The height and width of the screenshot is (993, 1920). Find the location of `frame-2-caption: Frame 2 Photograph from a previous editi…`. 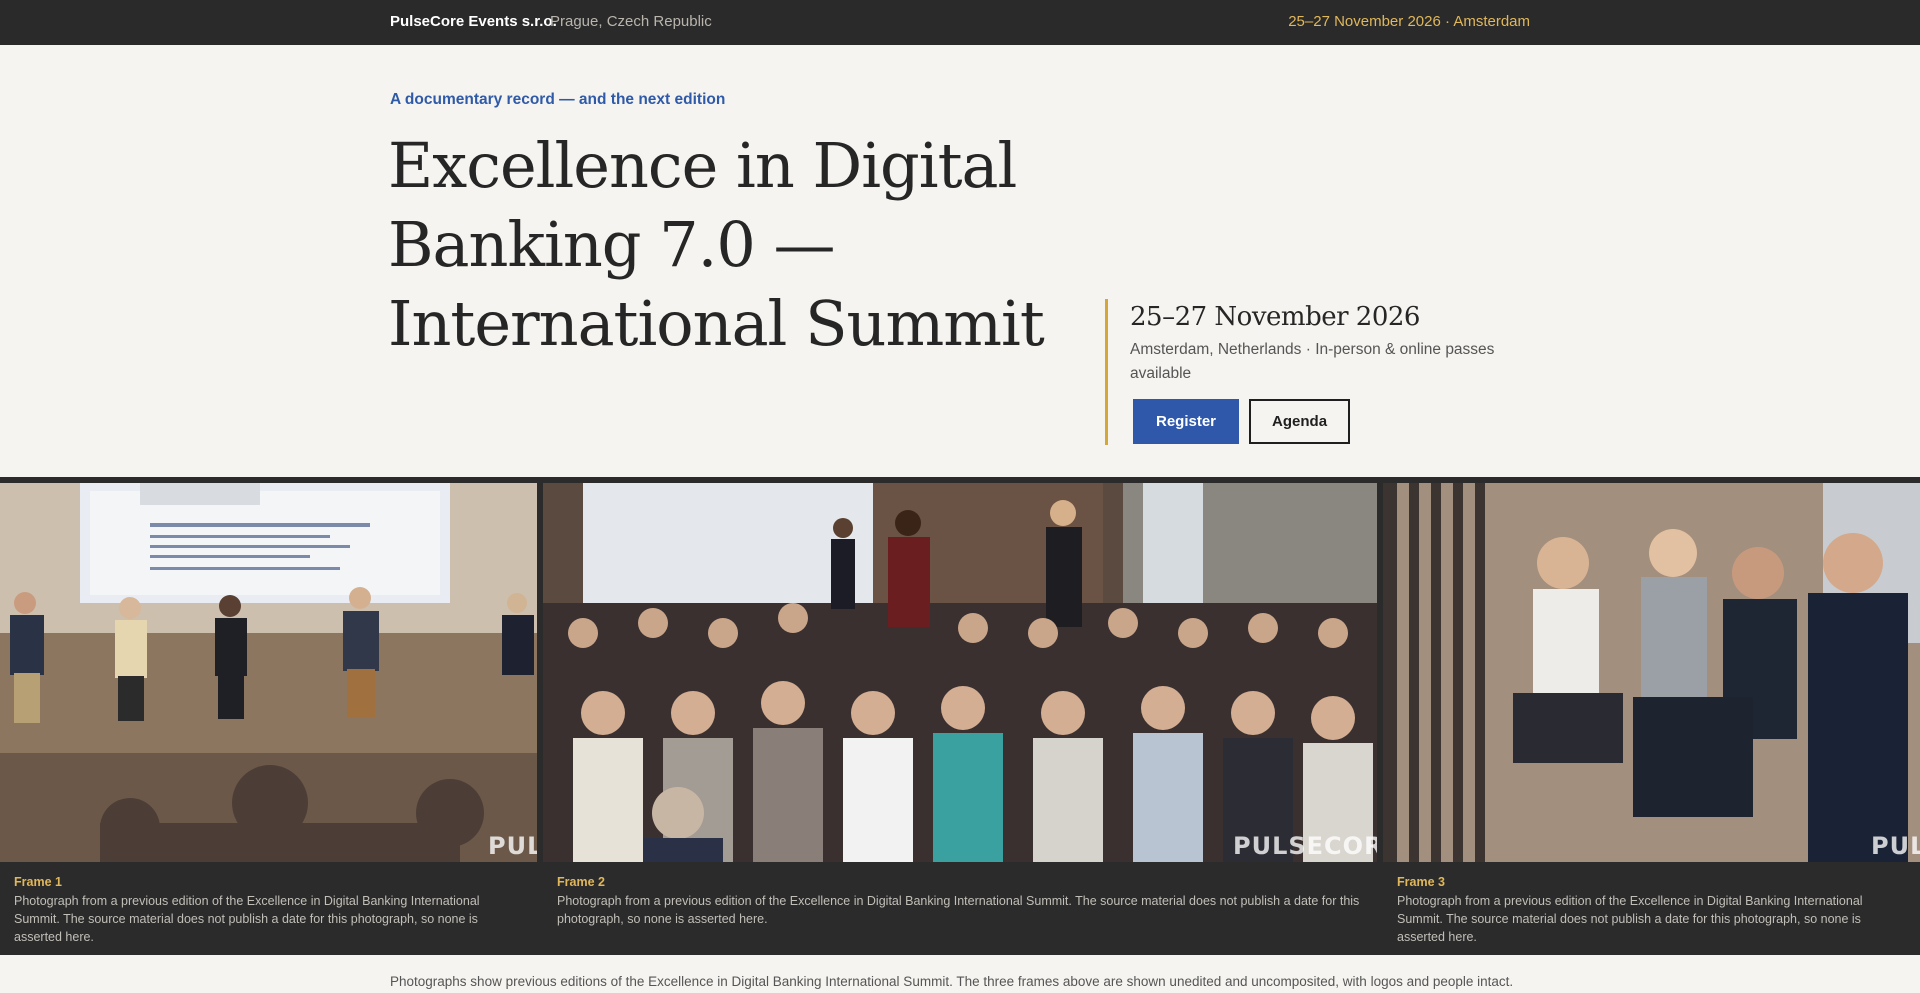

frame-2-caption: Frame 2 Photograph from a previous editi… is located at coordinates (960, 901).